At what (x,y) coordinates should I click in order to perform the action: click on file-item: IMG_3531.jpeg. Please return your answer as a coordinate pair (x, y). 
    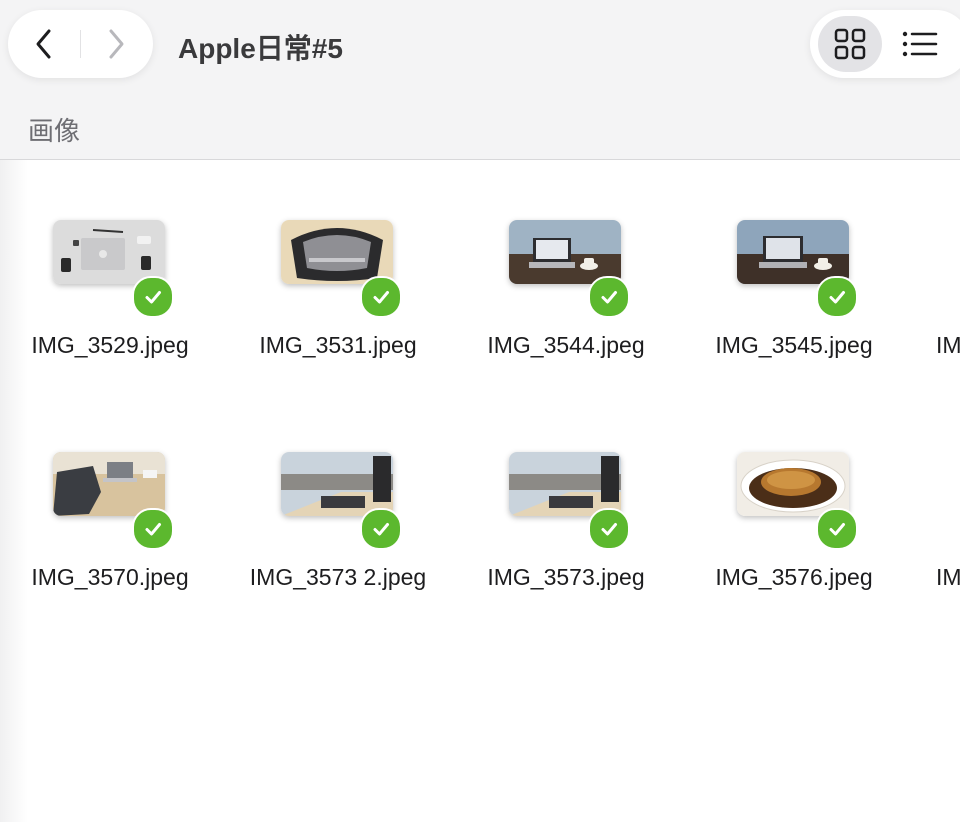
    Looking at the image, I should click on (338, 305).